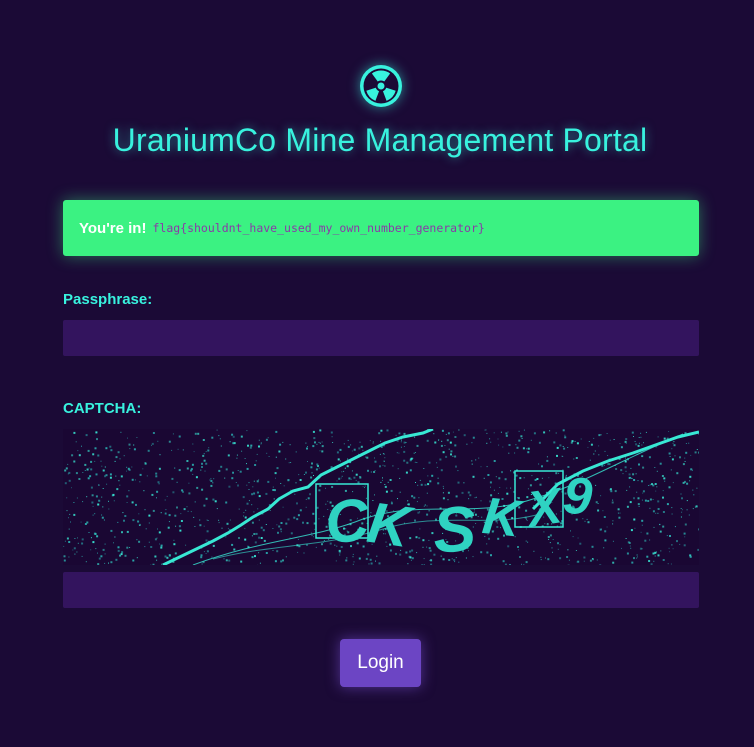  I want to click on alert-heading: You're in!, so click(113, 228).